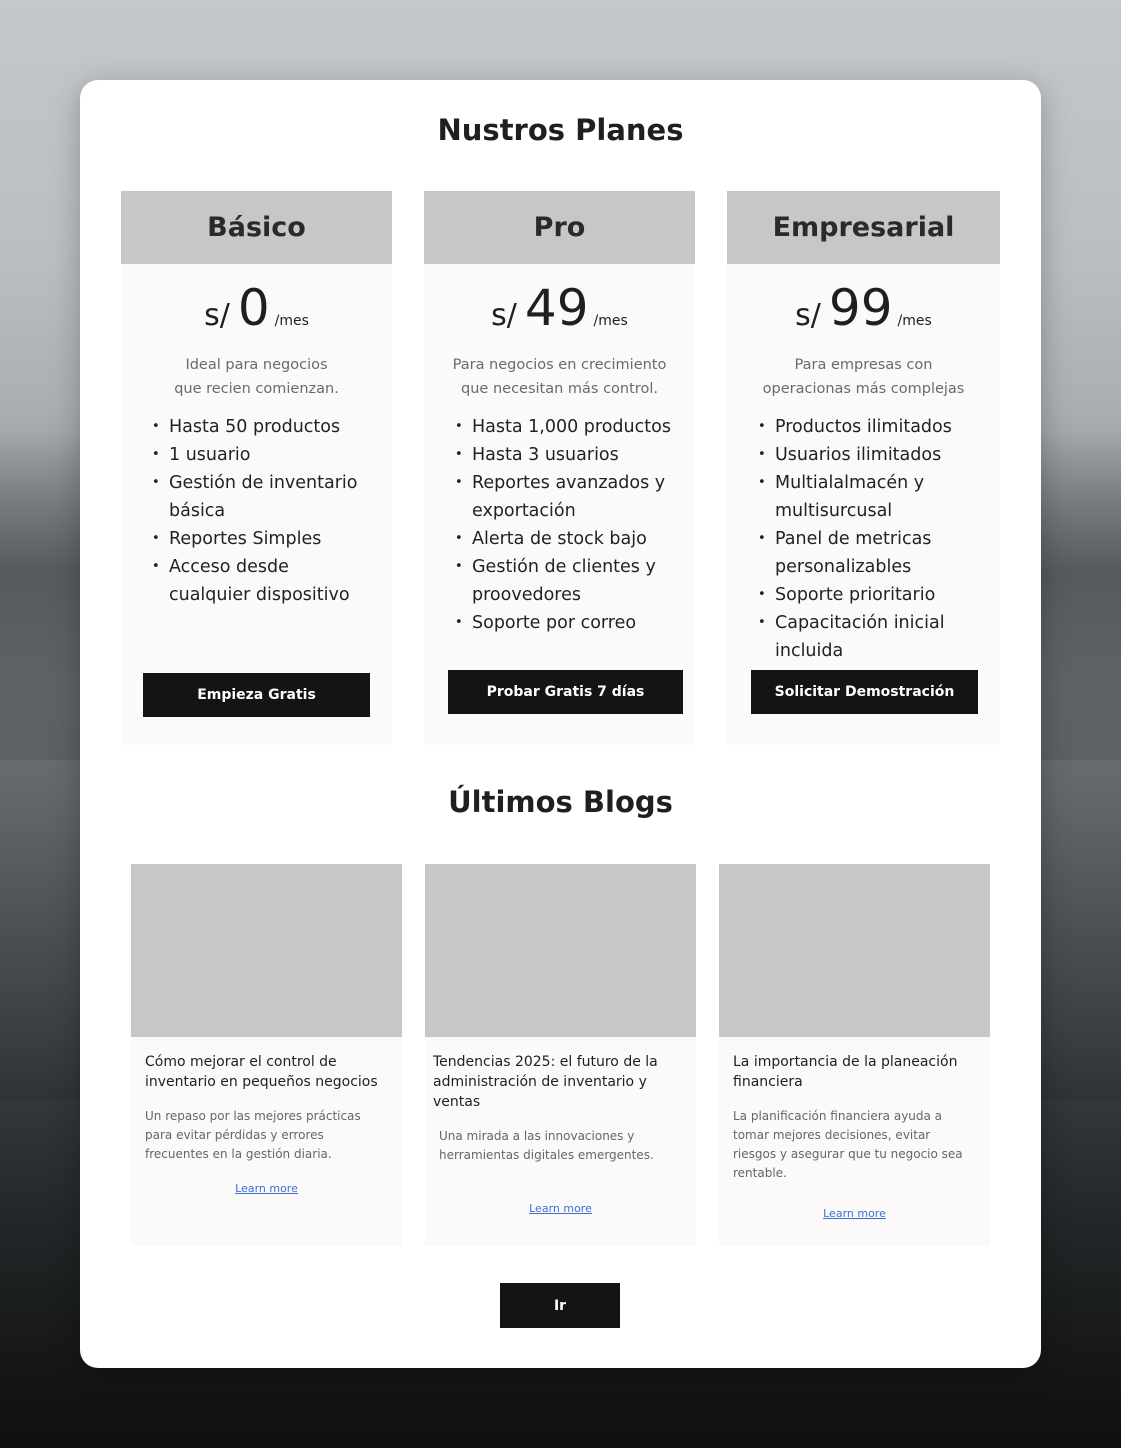  Describe the element at coordinates (560, 802) in the screenshot. I see `blogs-title: Últimos Blogs` at that location.